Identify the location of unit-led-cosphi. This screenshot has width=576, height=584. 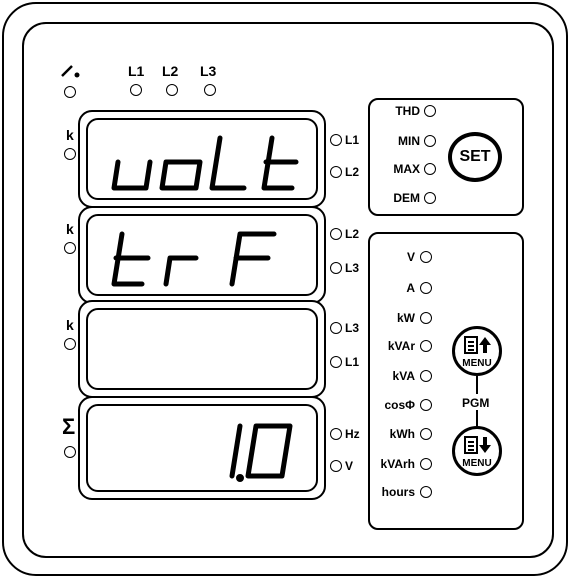
(426, 405).